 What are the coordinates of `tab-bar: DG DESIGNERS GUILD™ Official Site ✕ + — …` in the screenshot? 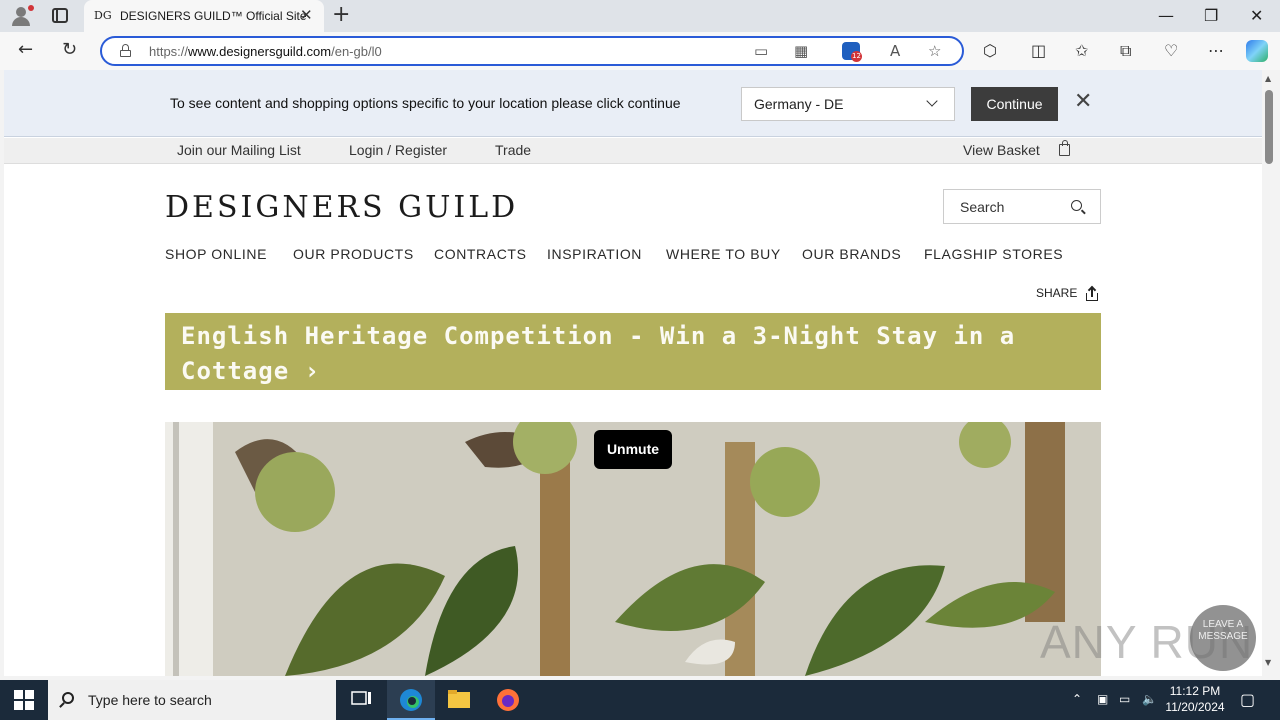 It's located at (640, 16).